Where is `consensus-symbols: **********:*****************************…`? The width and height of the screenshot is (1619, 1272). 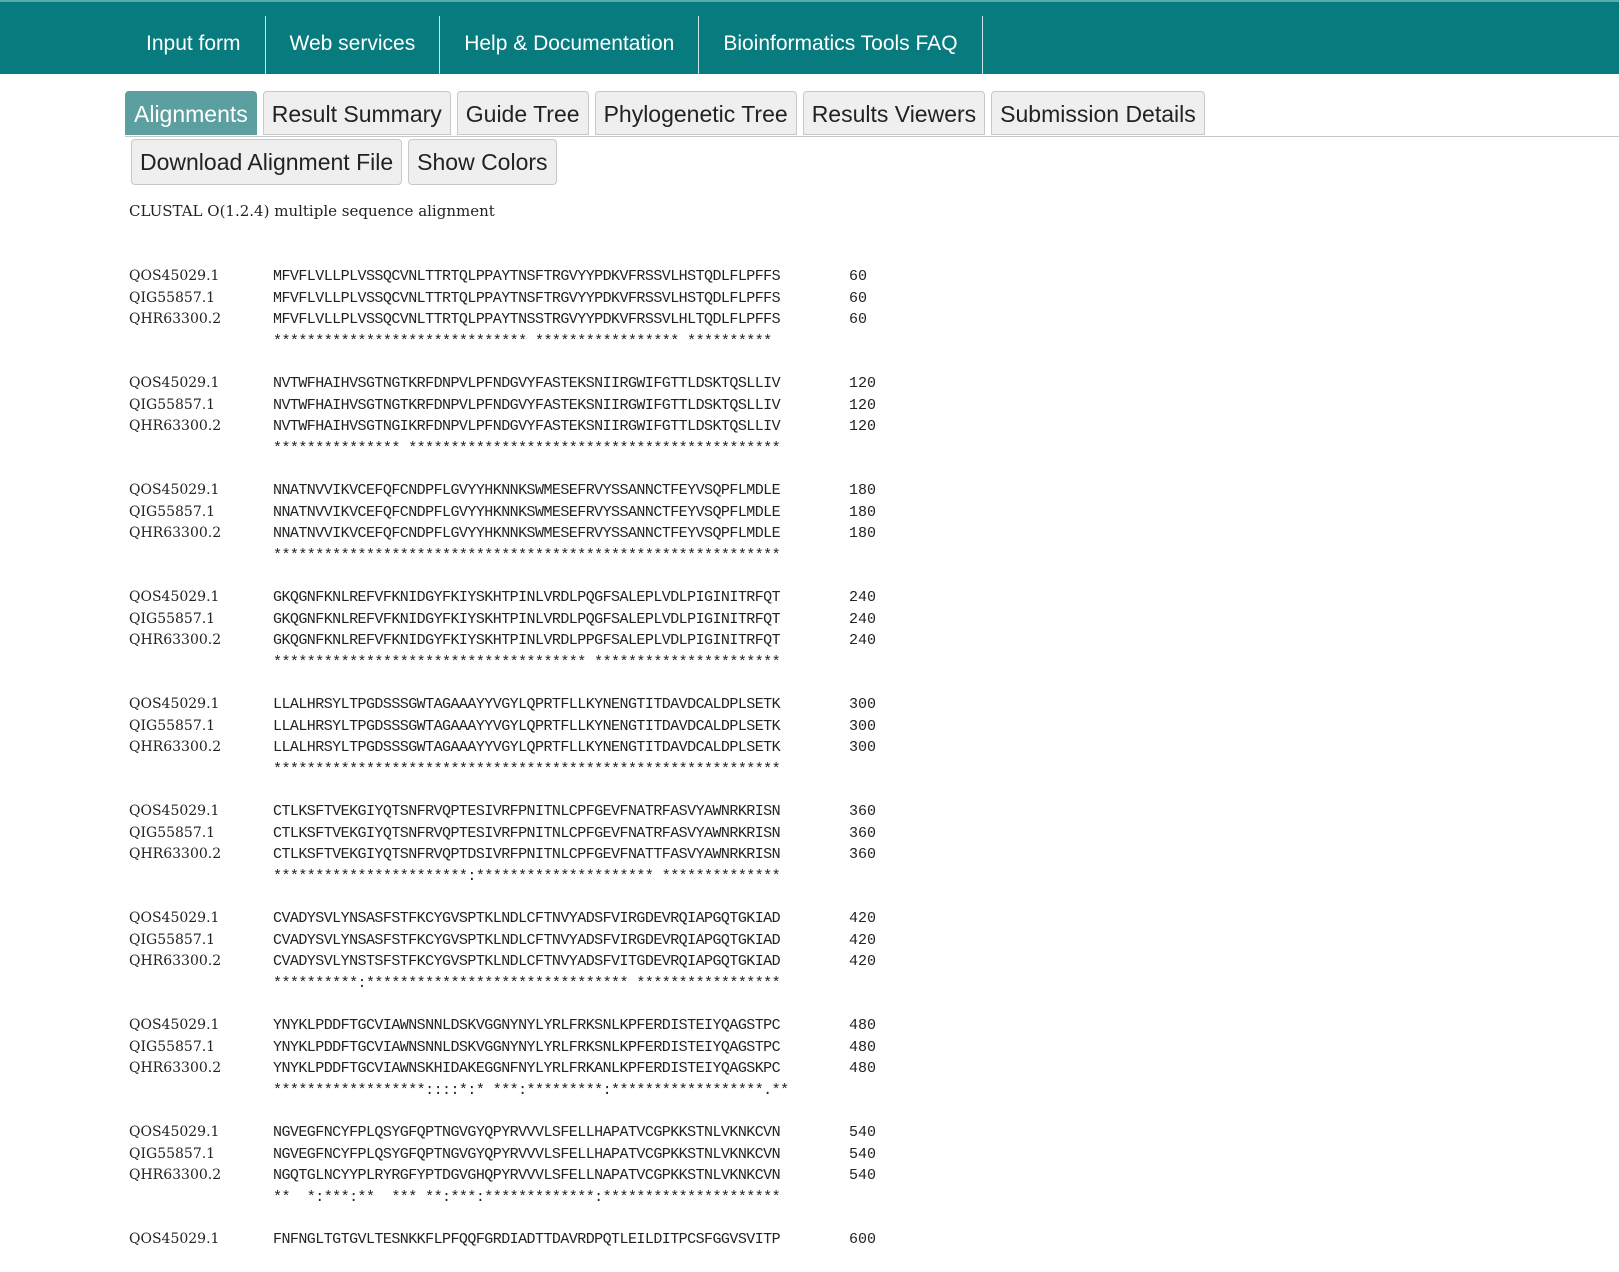
consensus-symbols: **********:*****************************… is located at coordinates (527, 983).